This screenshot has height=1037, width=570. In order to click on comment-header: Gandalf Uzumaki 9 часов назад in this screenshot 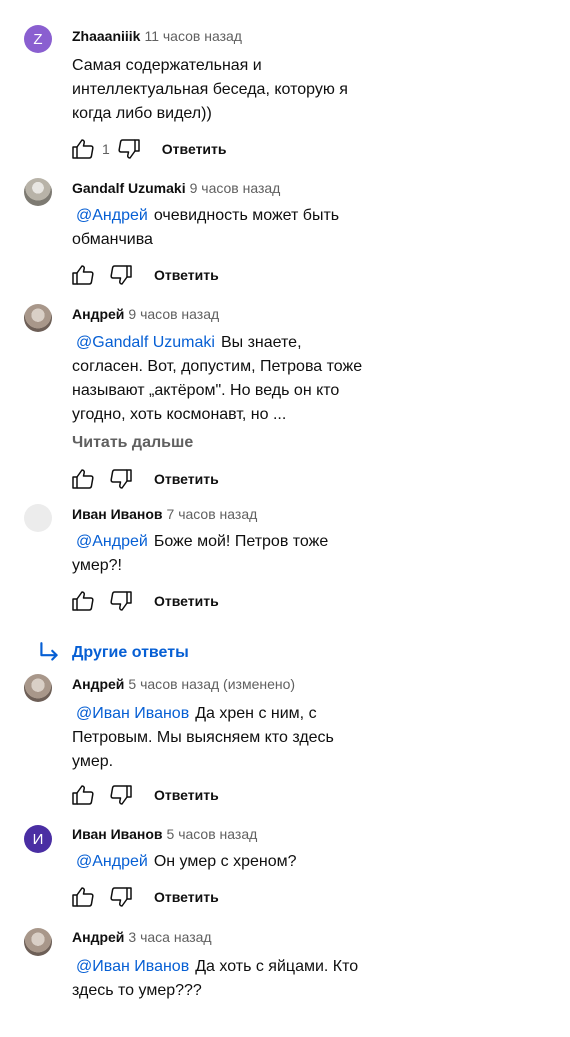, I will do `click(176, 188)`.